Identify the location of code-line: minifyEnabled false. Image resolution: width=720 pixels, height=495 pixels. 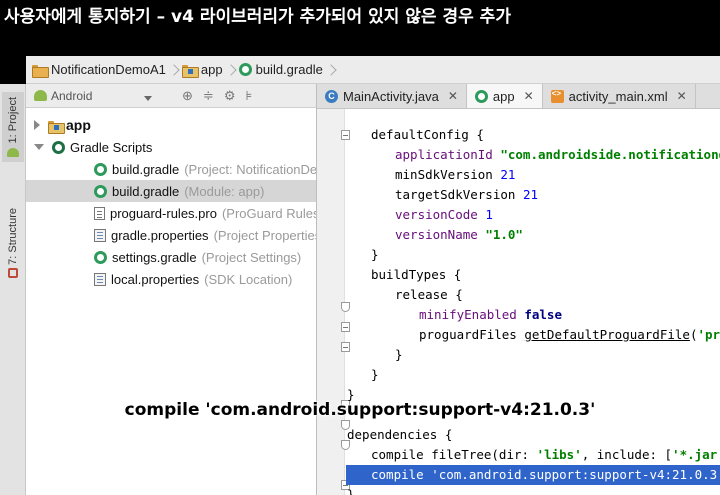
(490, 314).